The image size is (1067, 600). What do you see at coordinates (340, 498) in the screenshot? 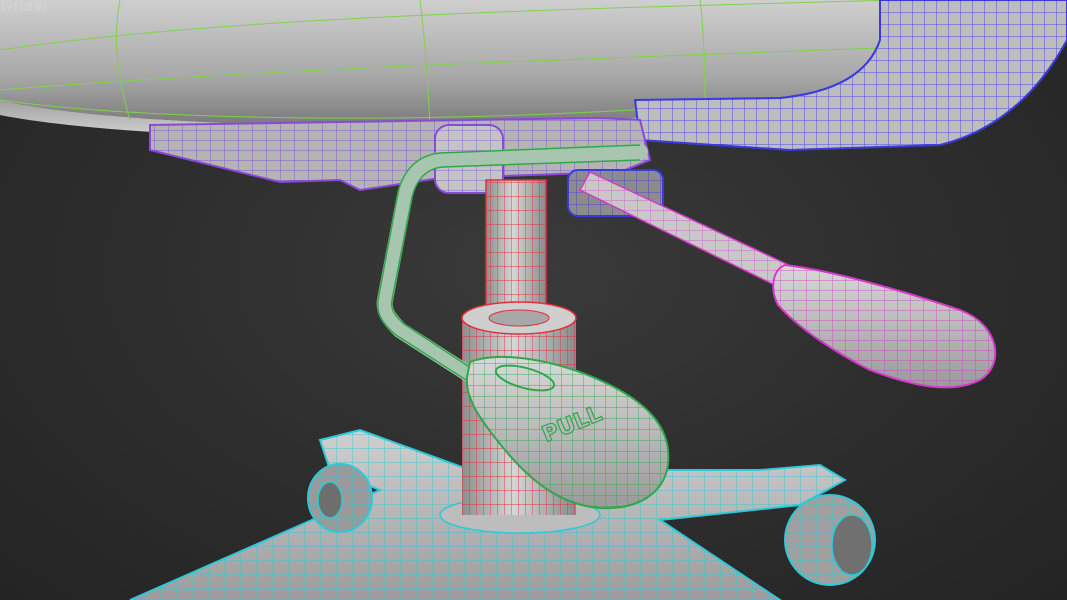
I see `caster-left` at bounding box center [340, 498].